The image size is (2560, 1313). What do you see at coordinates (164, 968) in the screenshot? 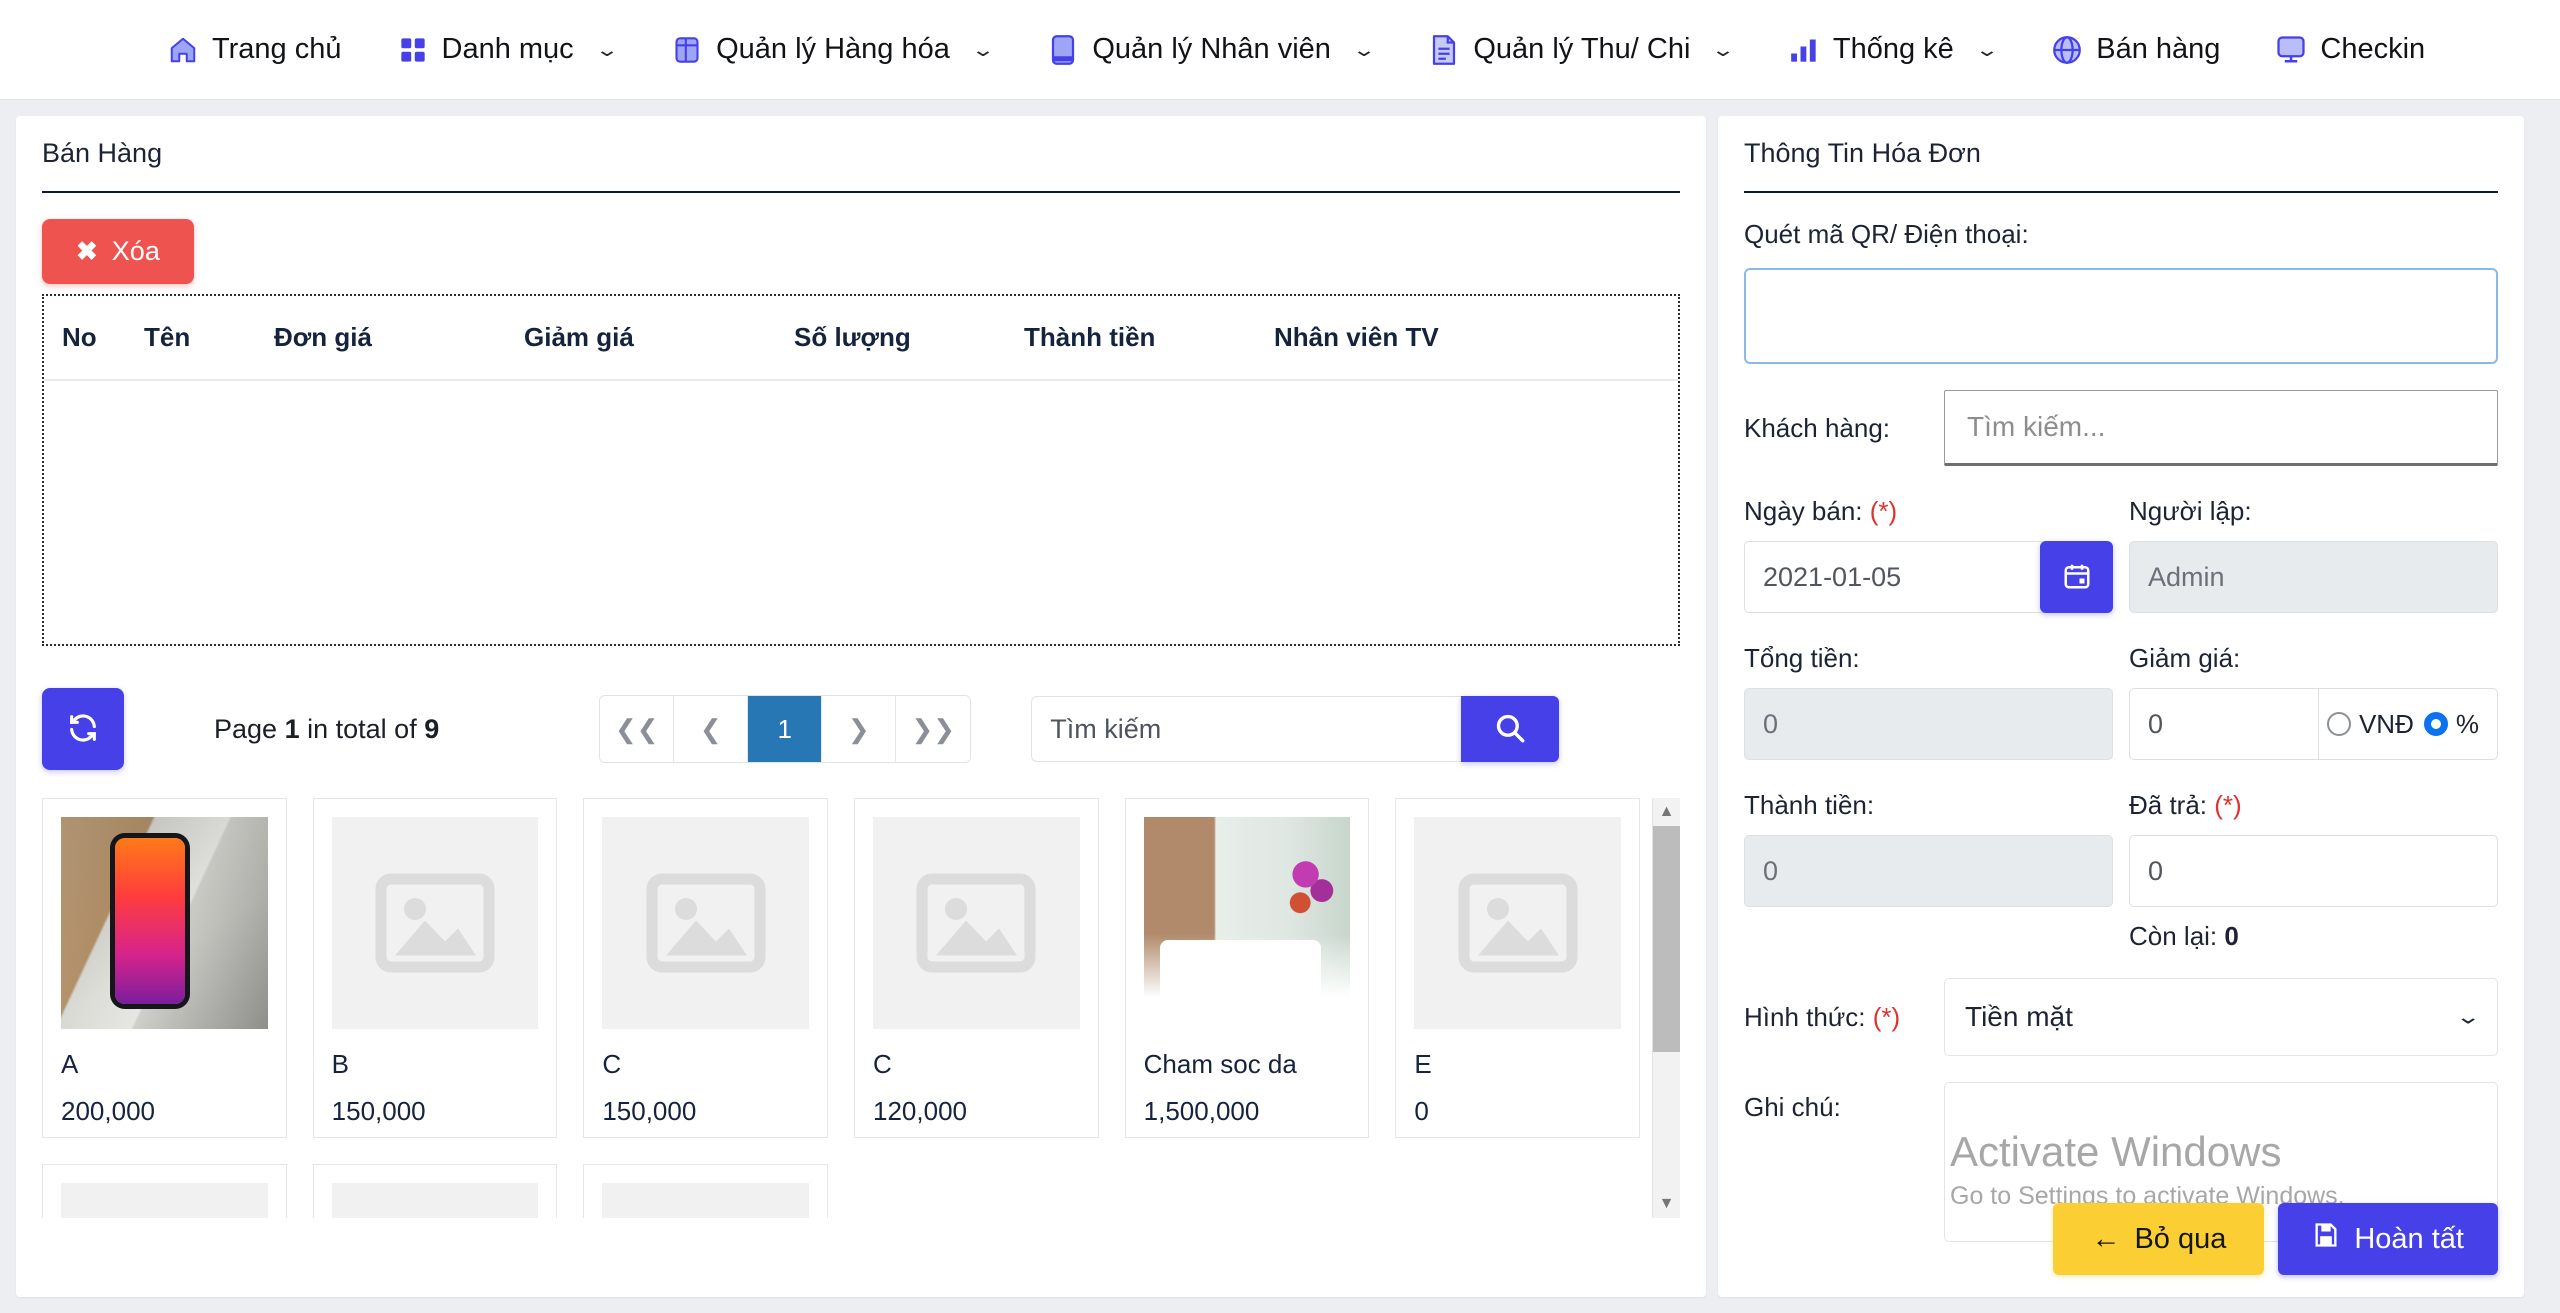
I see `product-card: A 200,000` at bounding box center [164, 968].